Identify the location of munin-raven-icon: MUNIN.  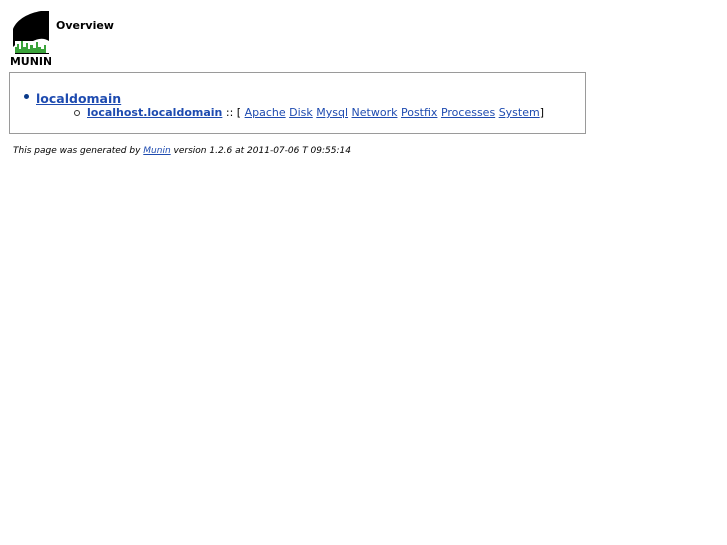
(31, 39).